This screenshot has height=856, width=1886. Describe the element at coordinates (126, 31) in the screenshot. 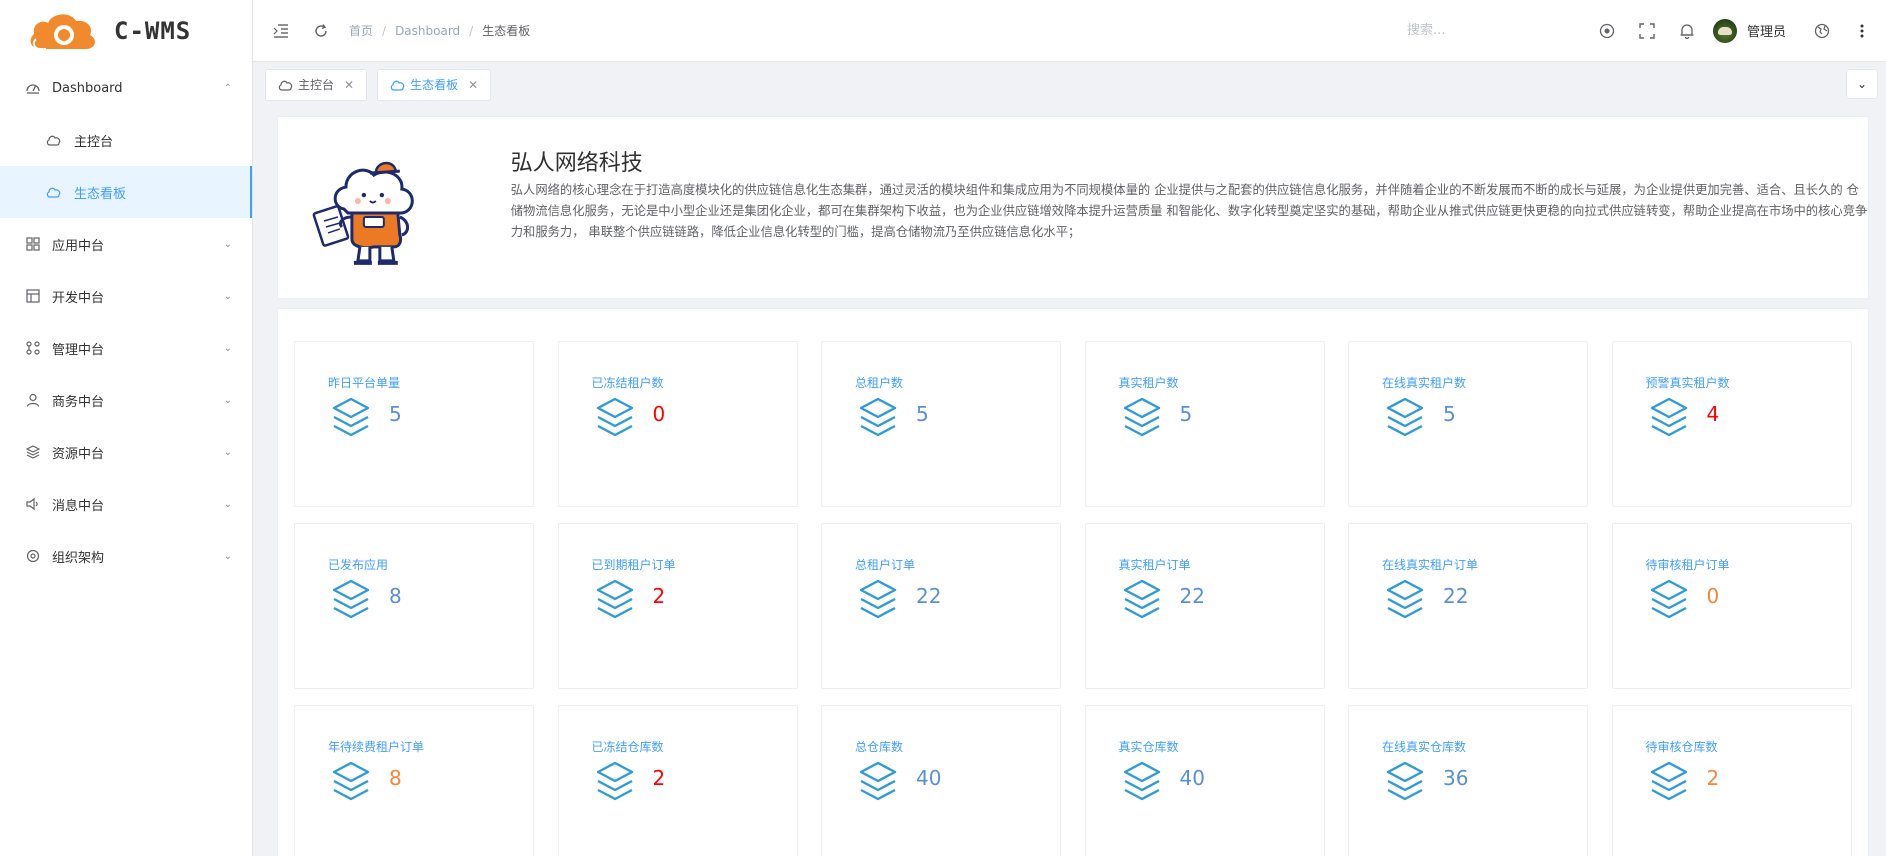

I see `logo: C-WMS` at that location.